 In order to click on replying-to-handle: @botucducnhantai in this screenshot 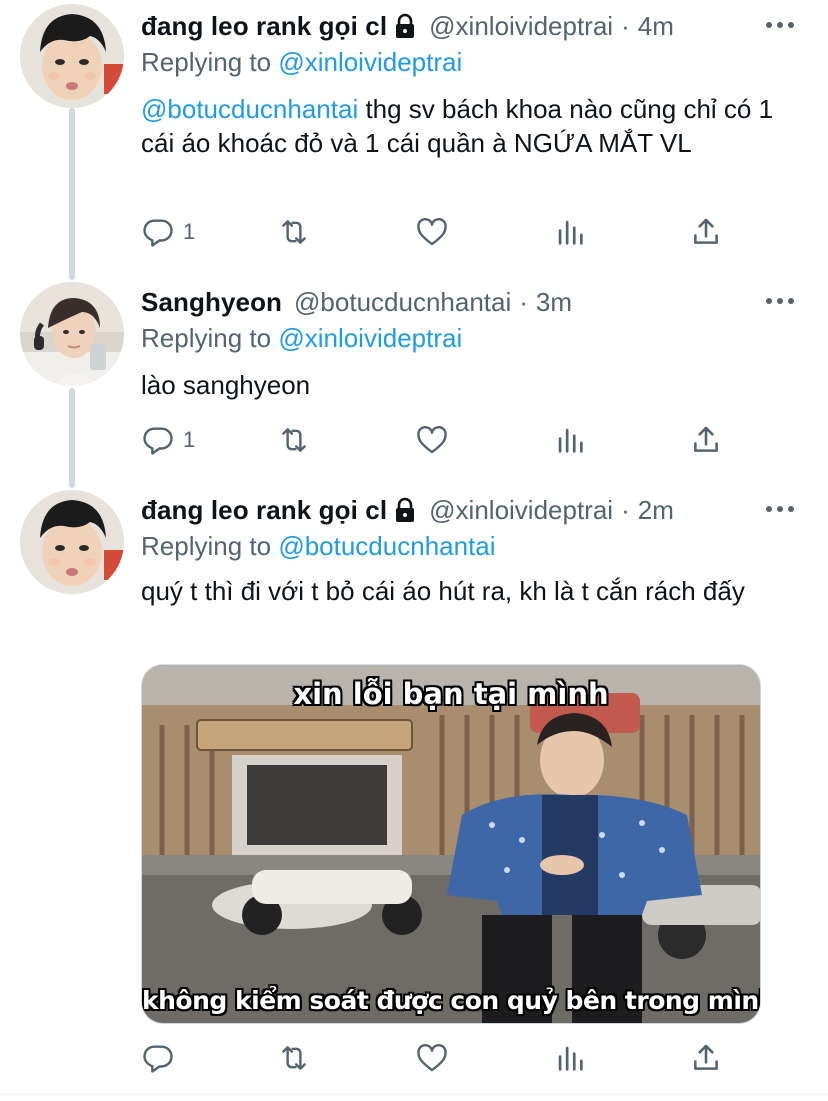, I will do `click(386, 546)`.